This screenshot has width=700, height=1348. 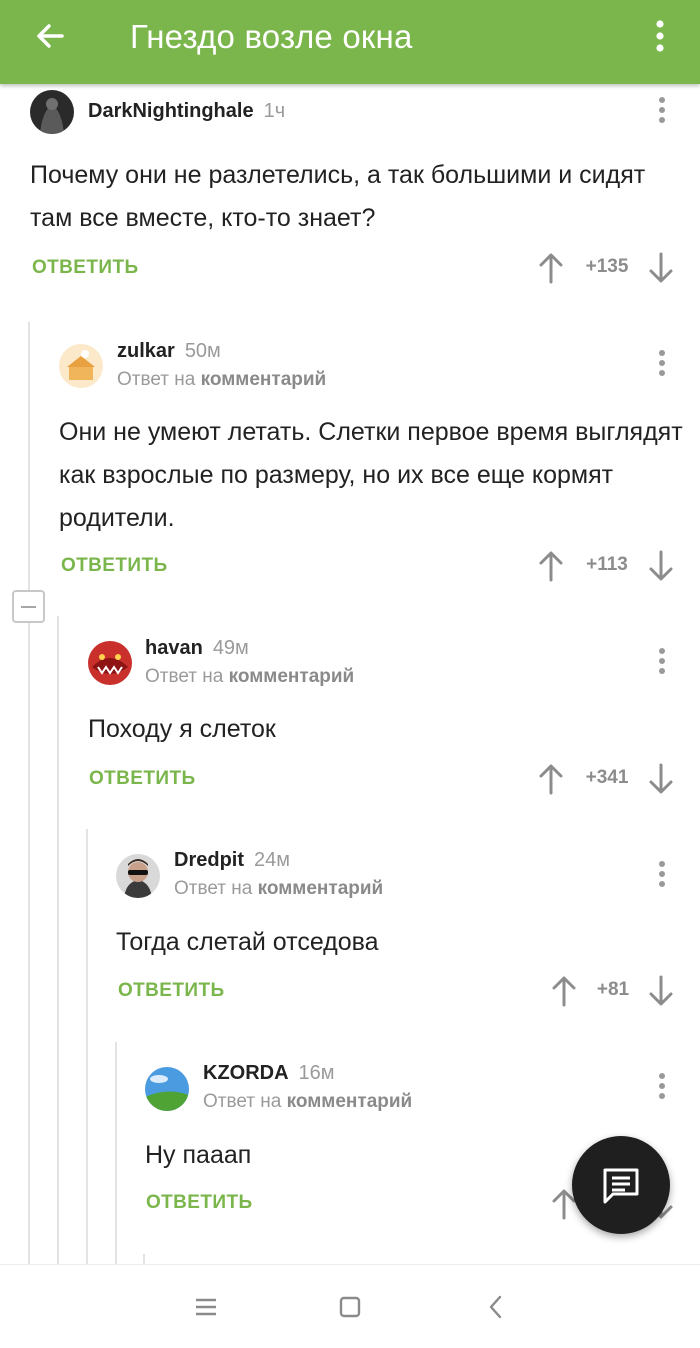 I want to click on collapse-thread-button, so click(x=28, y=606).